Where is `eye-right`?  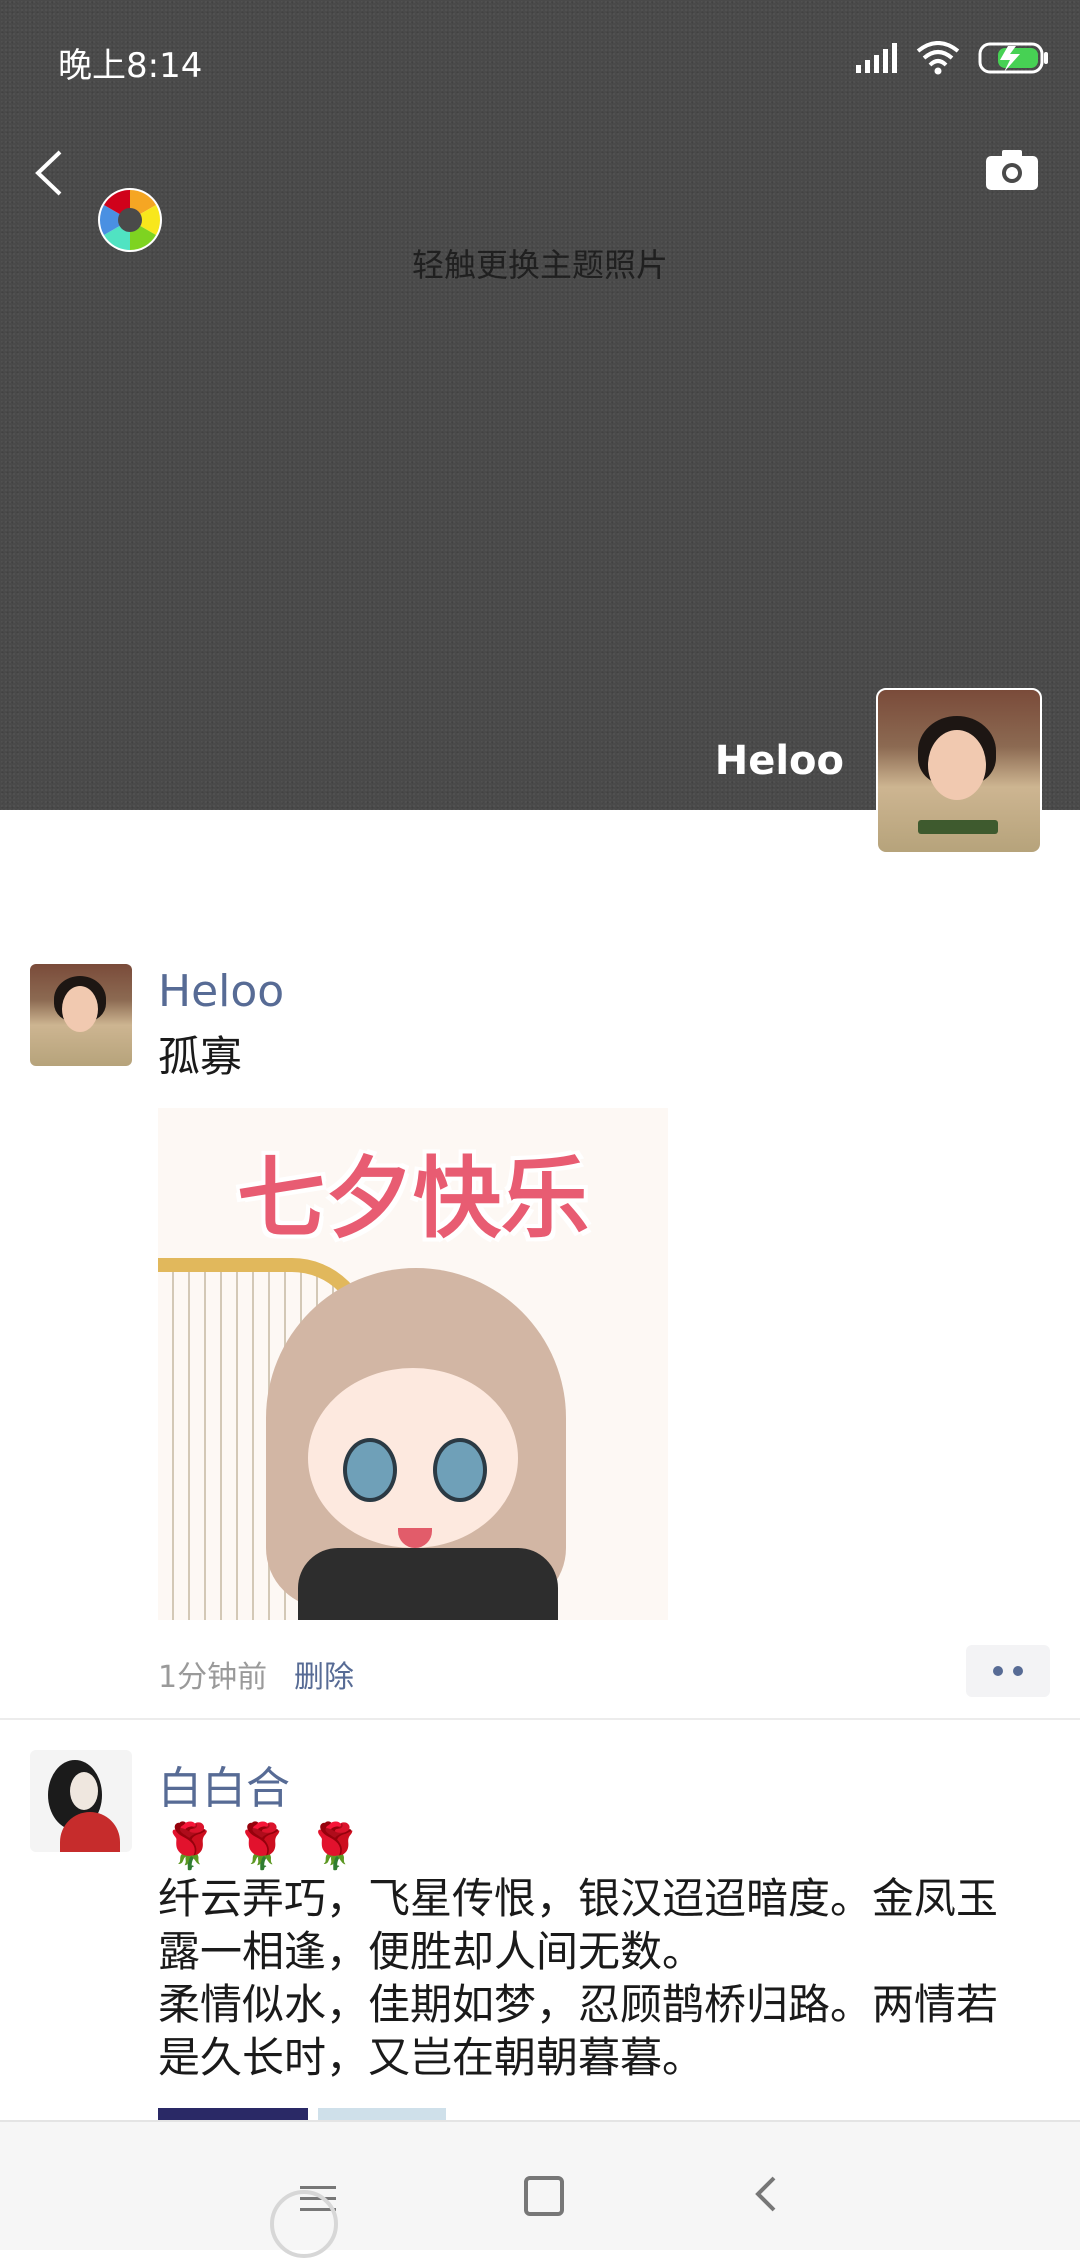
eye-right is located at coordinates (460, 1470).